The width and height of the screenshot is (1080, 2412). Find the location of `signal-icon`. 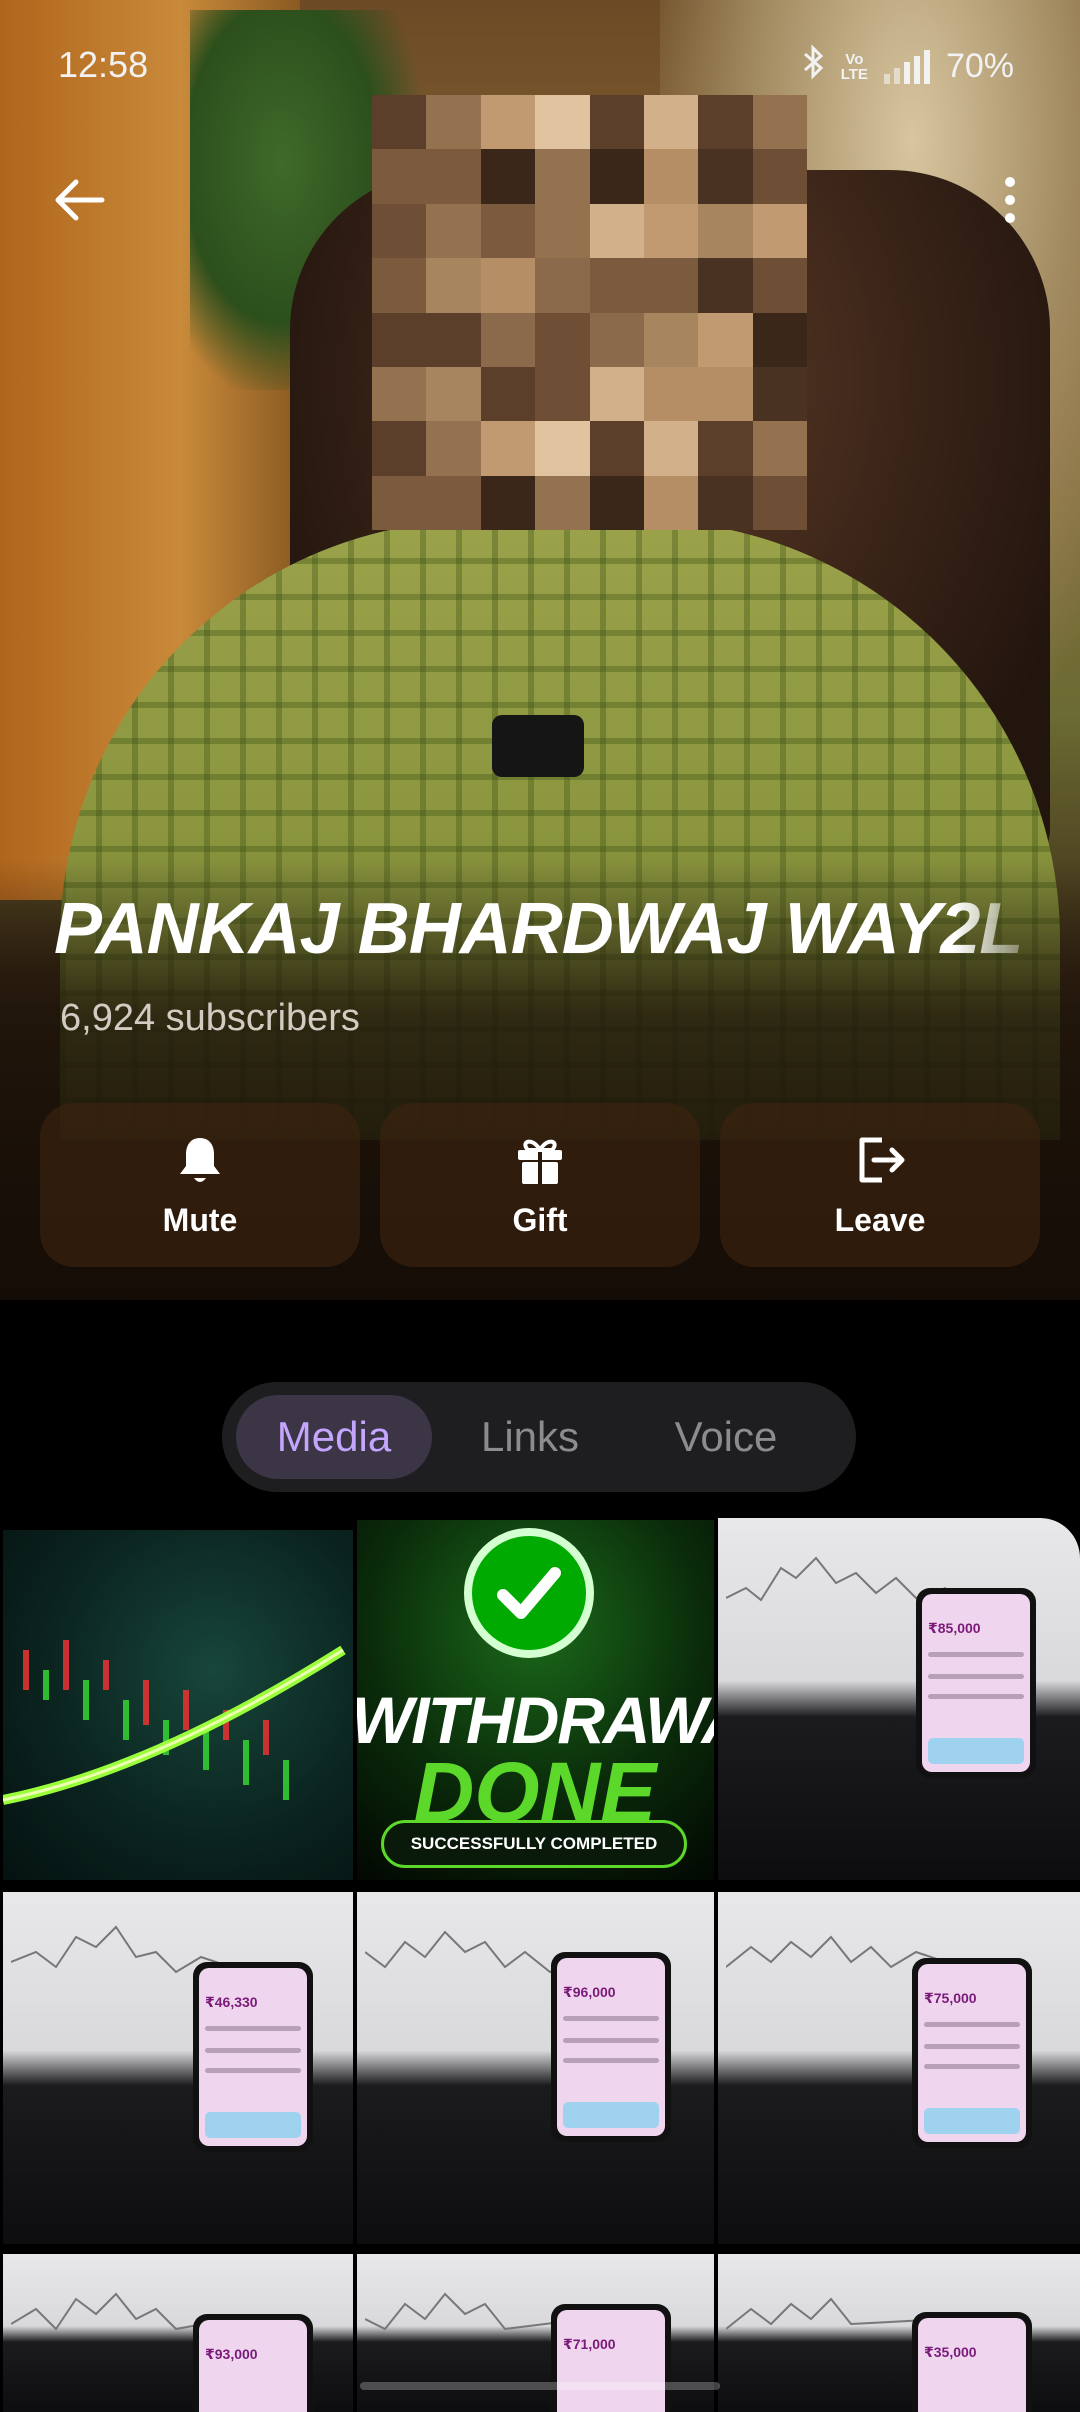

signal-icon is located at coordinates (906, 66).